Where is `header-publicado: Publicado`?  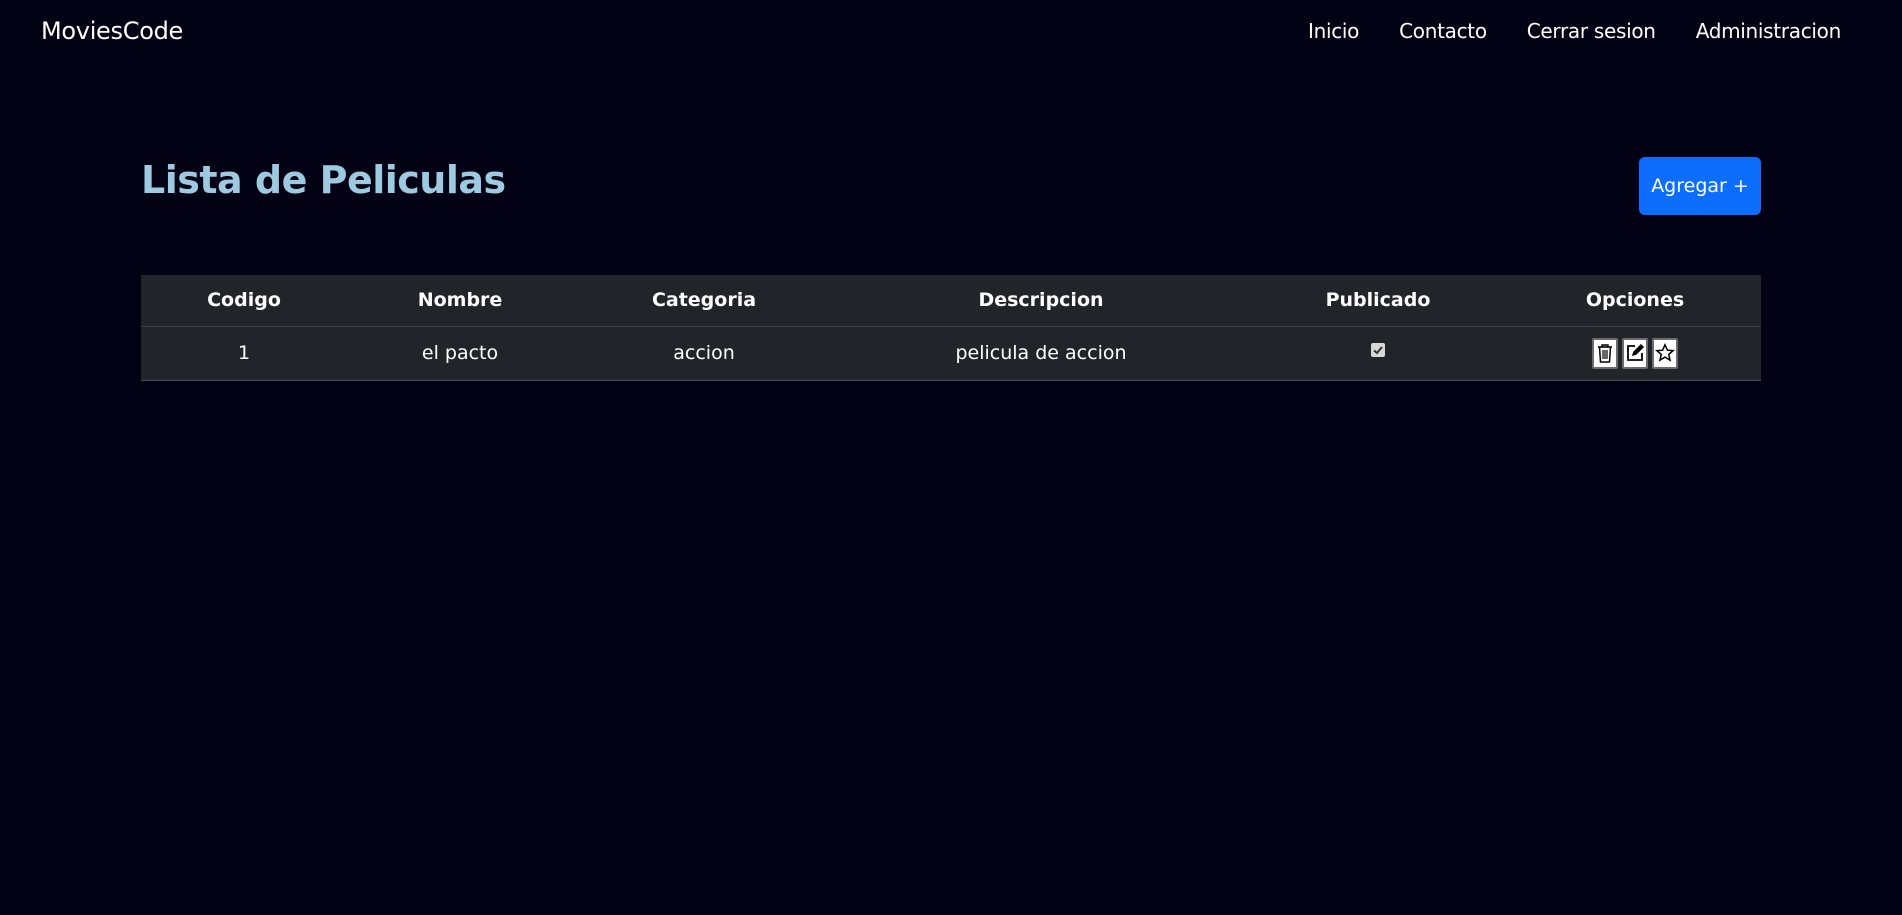
header-publicado: Publicado is located at coordinates (1378, 301).